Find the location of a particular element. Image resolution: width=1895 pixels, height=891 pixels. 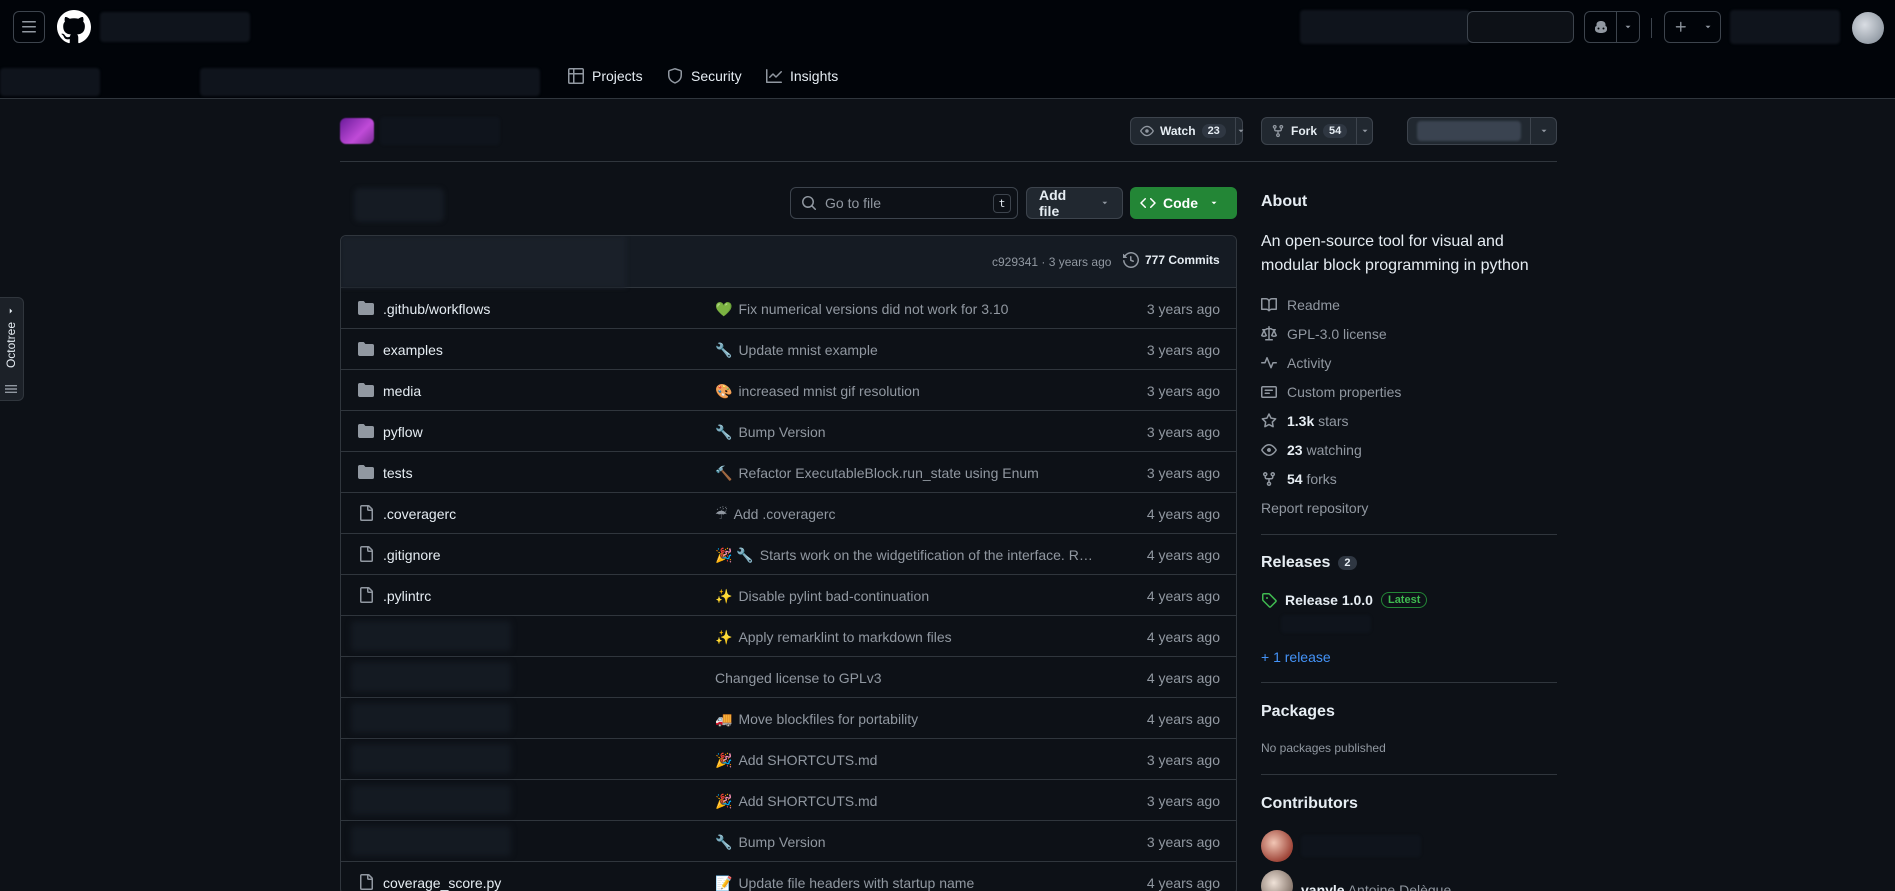

commit-emoji: ☔ is located at coordinates (721, 514).